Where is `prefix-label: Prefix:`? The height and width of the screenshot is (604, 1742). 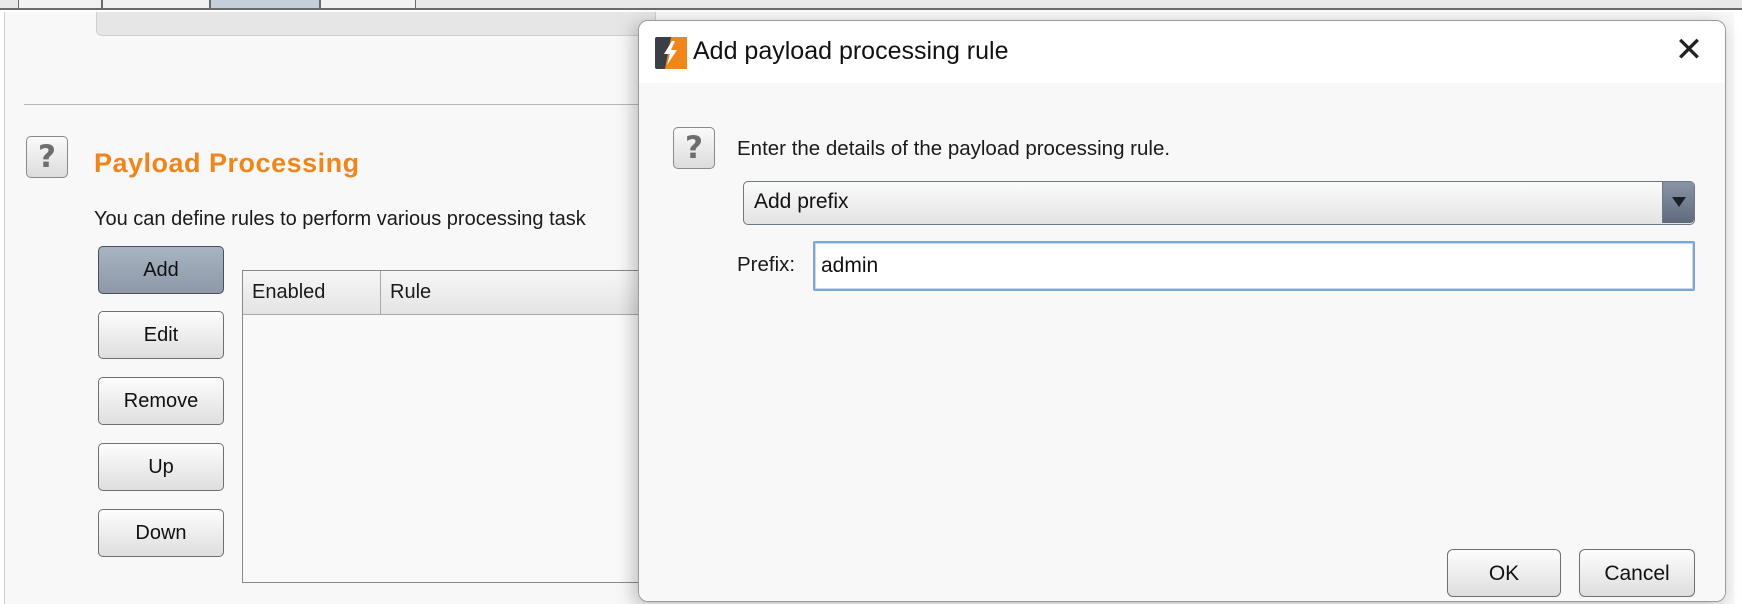
prefix-label: Prefix: is located at coordinates (766, 264).